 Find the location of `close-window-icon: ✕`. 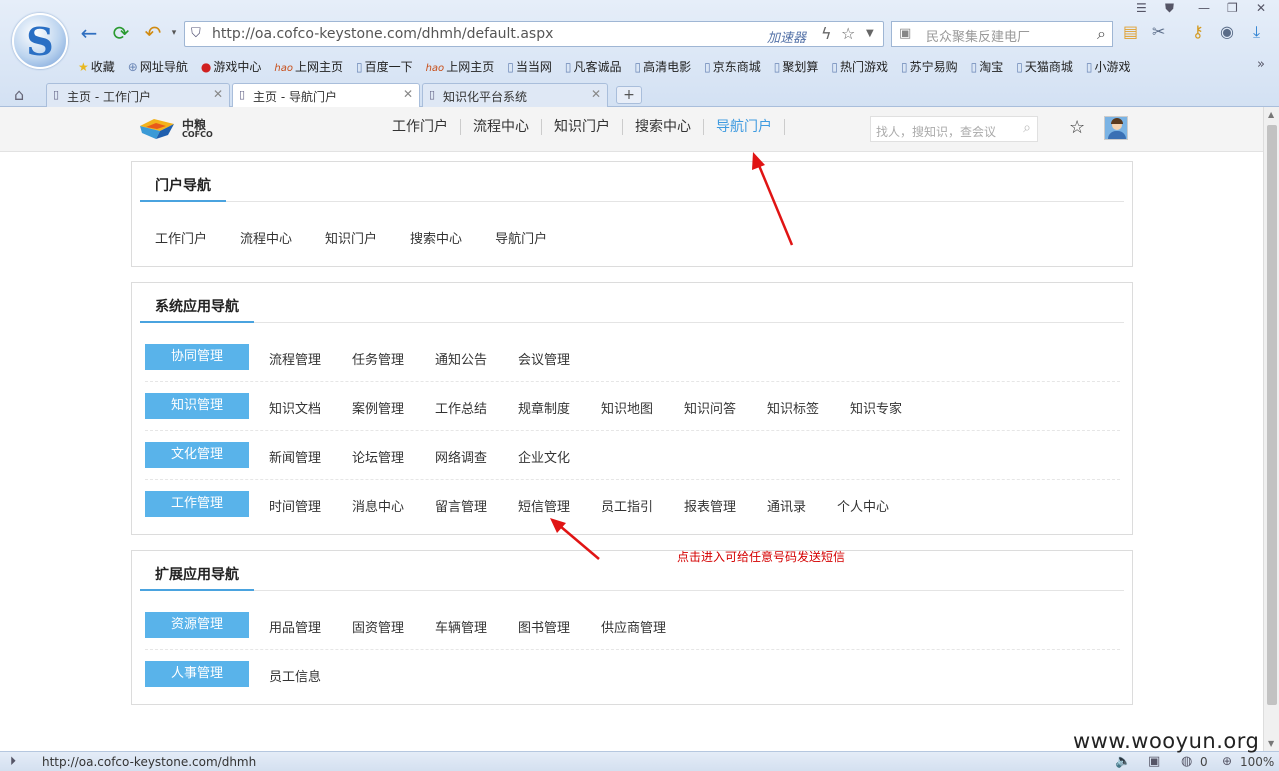

close-window-icon: ✕ is located at coordinates (1261, 8).